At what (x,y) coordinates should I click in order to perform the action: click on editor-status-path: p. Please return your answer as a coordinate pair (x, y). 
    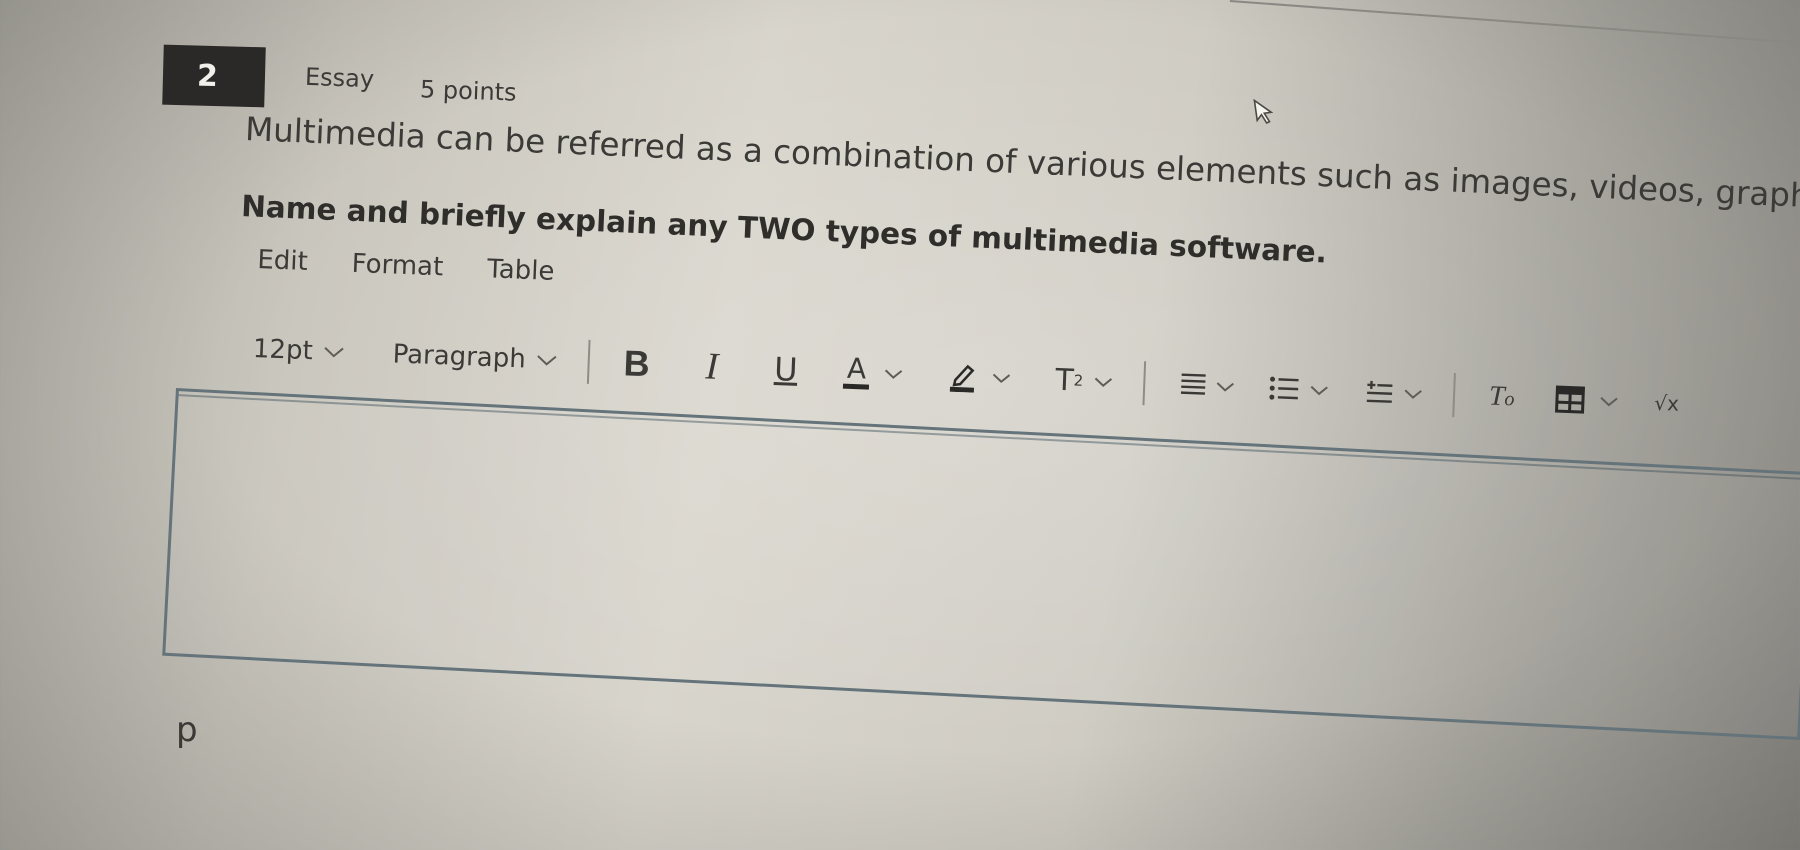
    Looking at the image, I should click on (187, 730).